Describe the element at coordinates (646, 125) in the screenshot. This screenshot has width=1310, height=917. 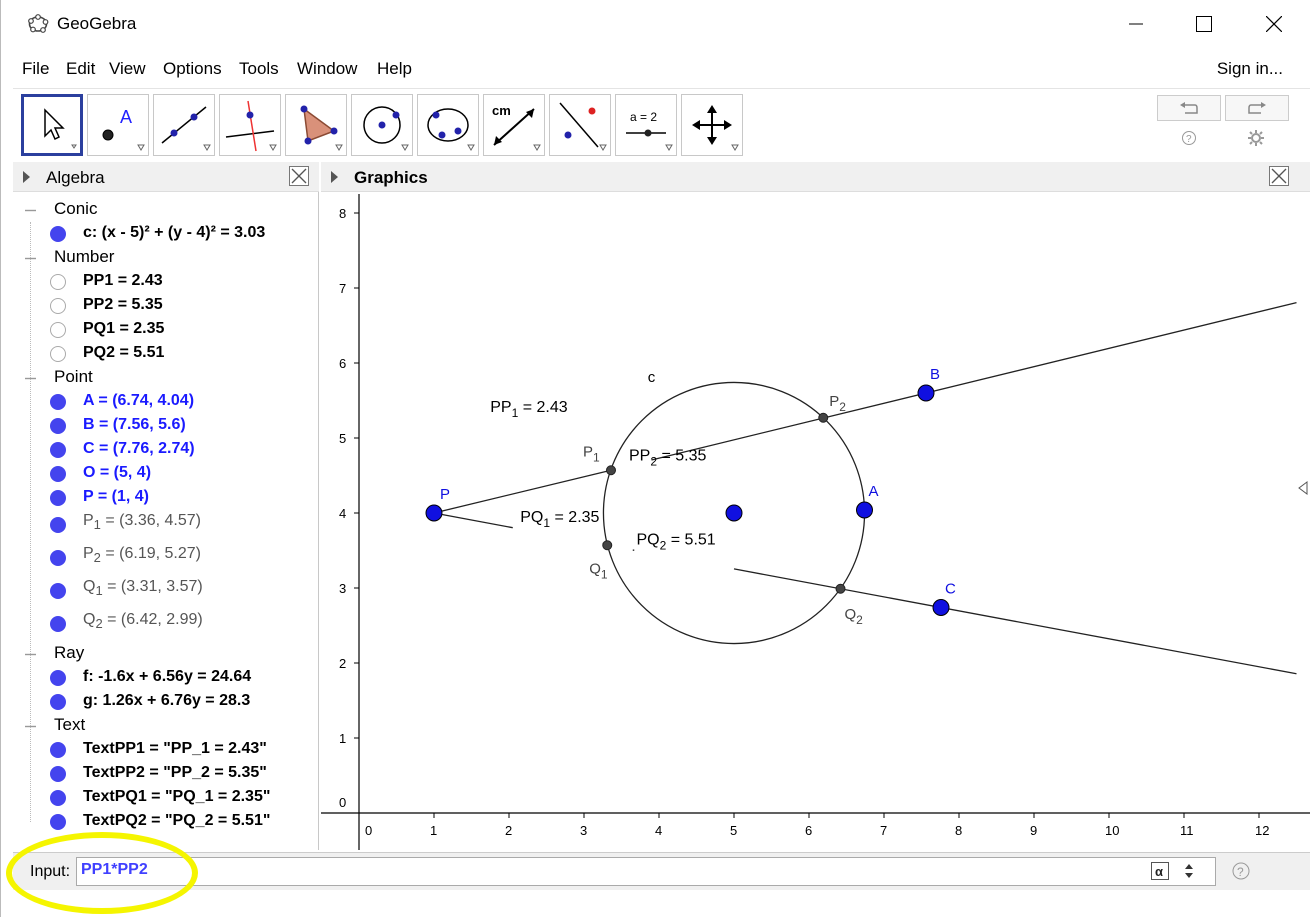
I see `tool-slider: a = 2` at that location.